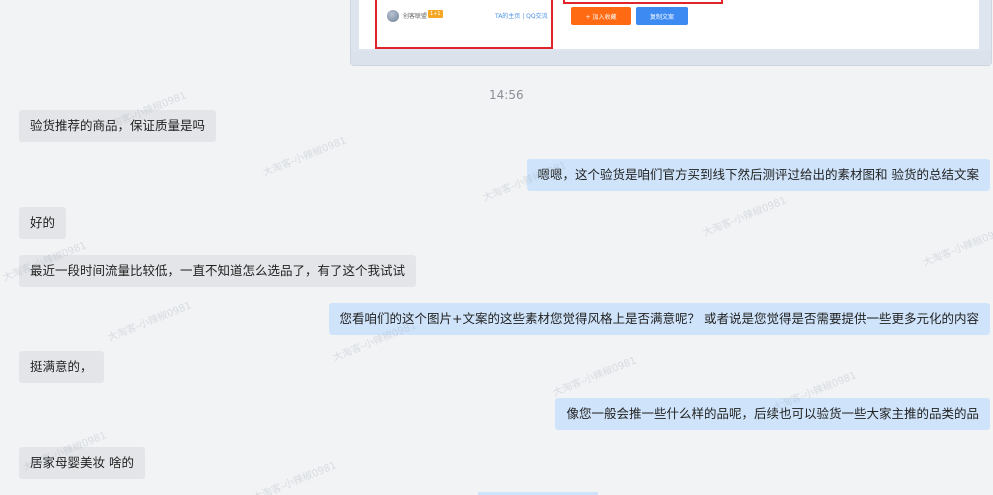 This screenshot has width=993, height=495. I want to click on message-bubble-received: 好的, so click(43, 223).